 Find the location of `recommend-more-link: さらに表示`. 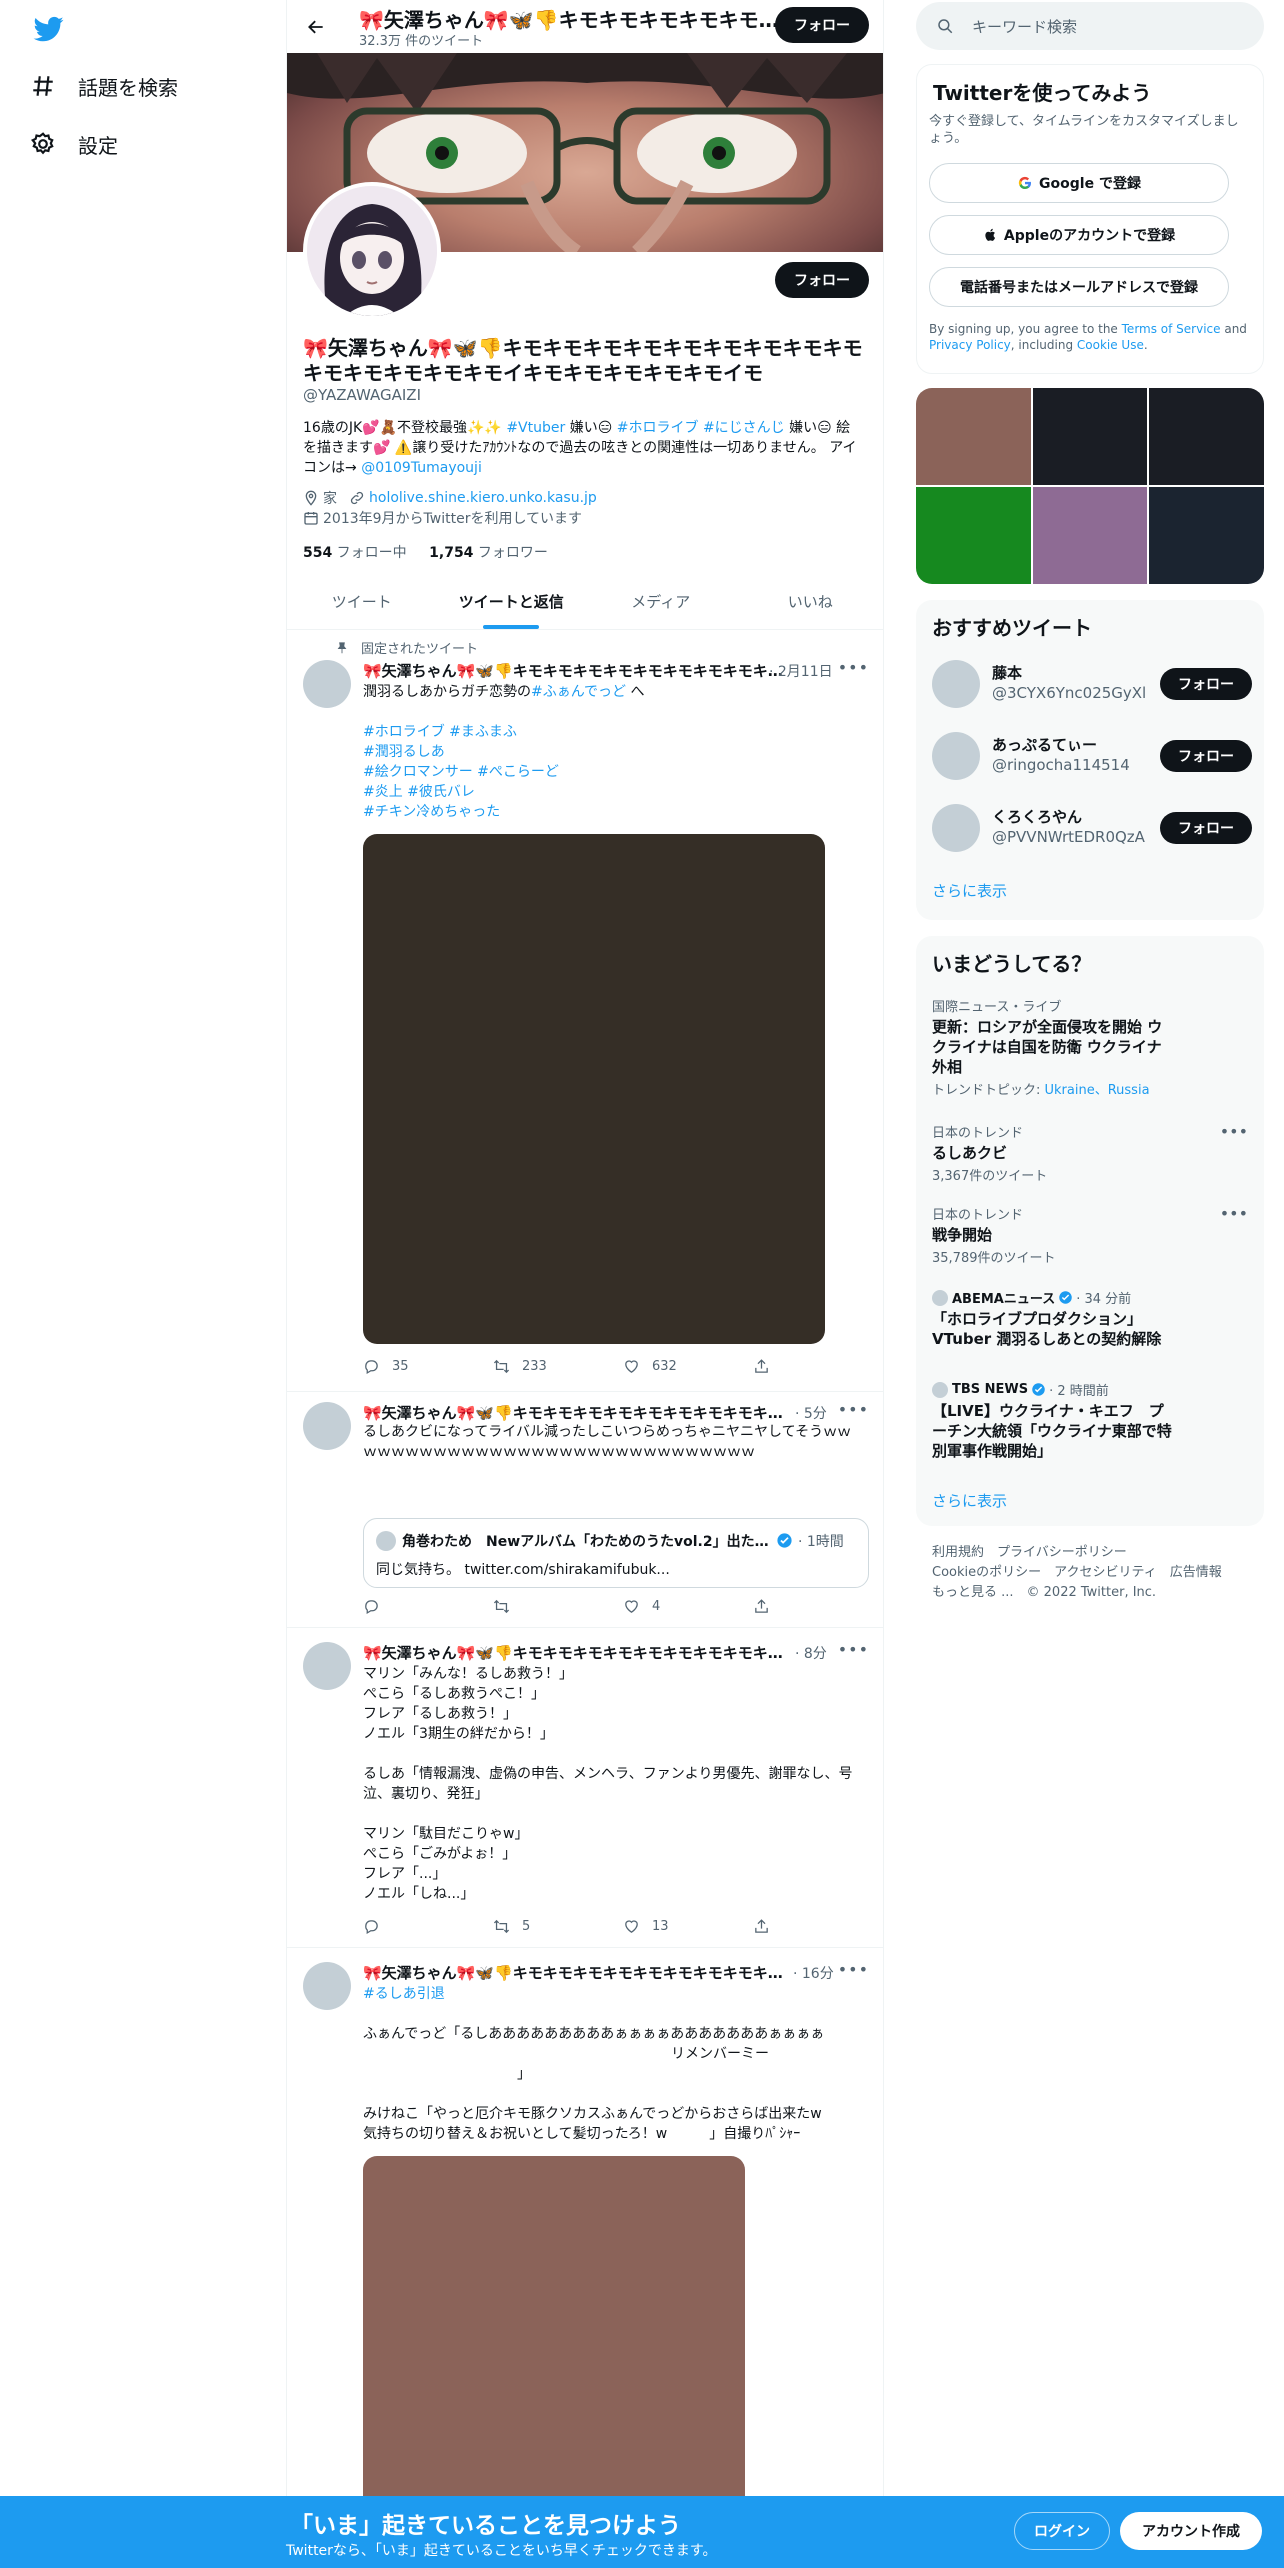

recommend-more-link: さらに表示 is located at coordinates (969, 890).